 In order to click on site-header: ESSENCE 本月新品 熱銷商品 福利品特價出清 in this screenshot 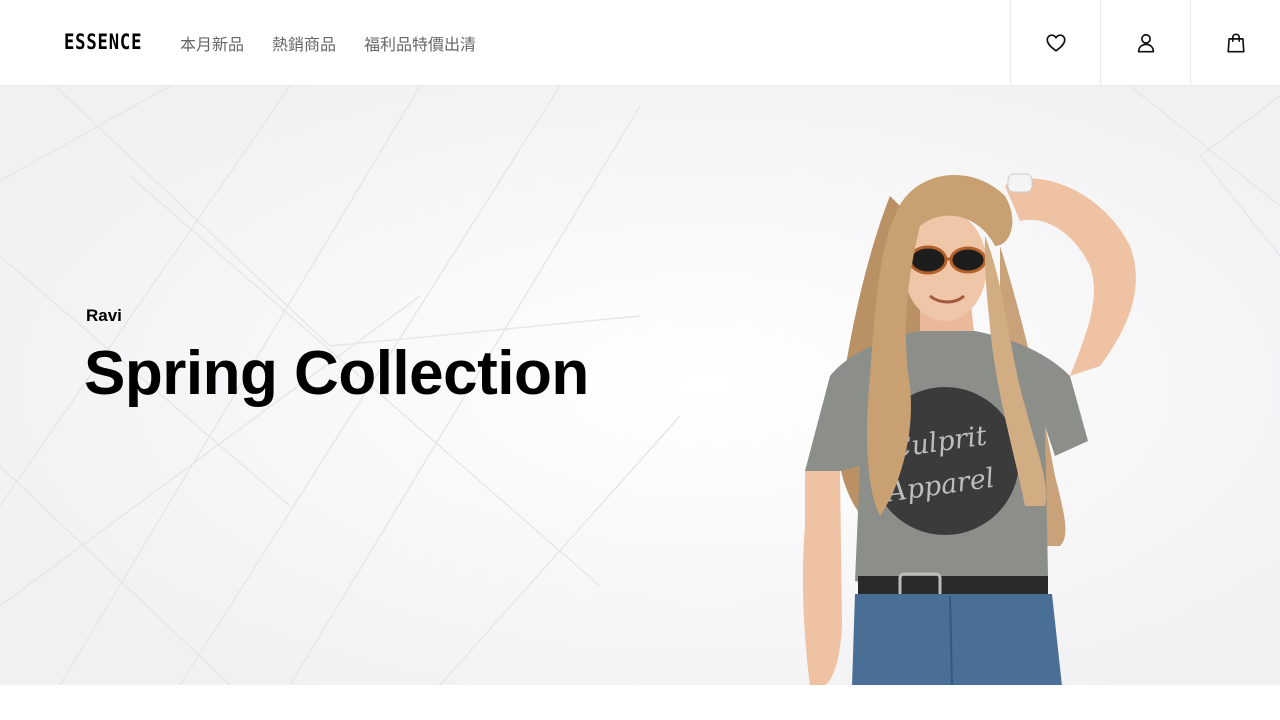, I will do `click(640, 43)`.